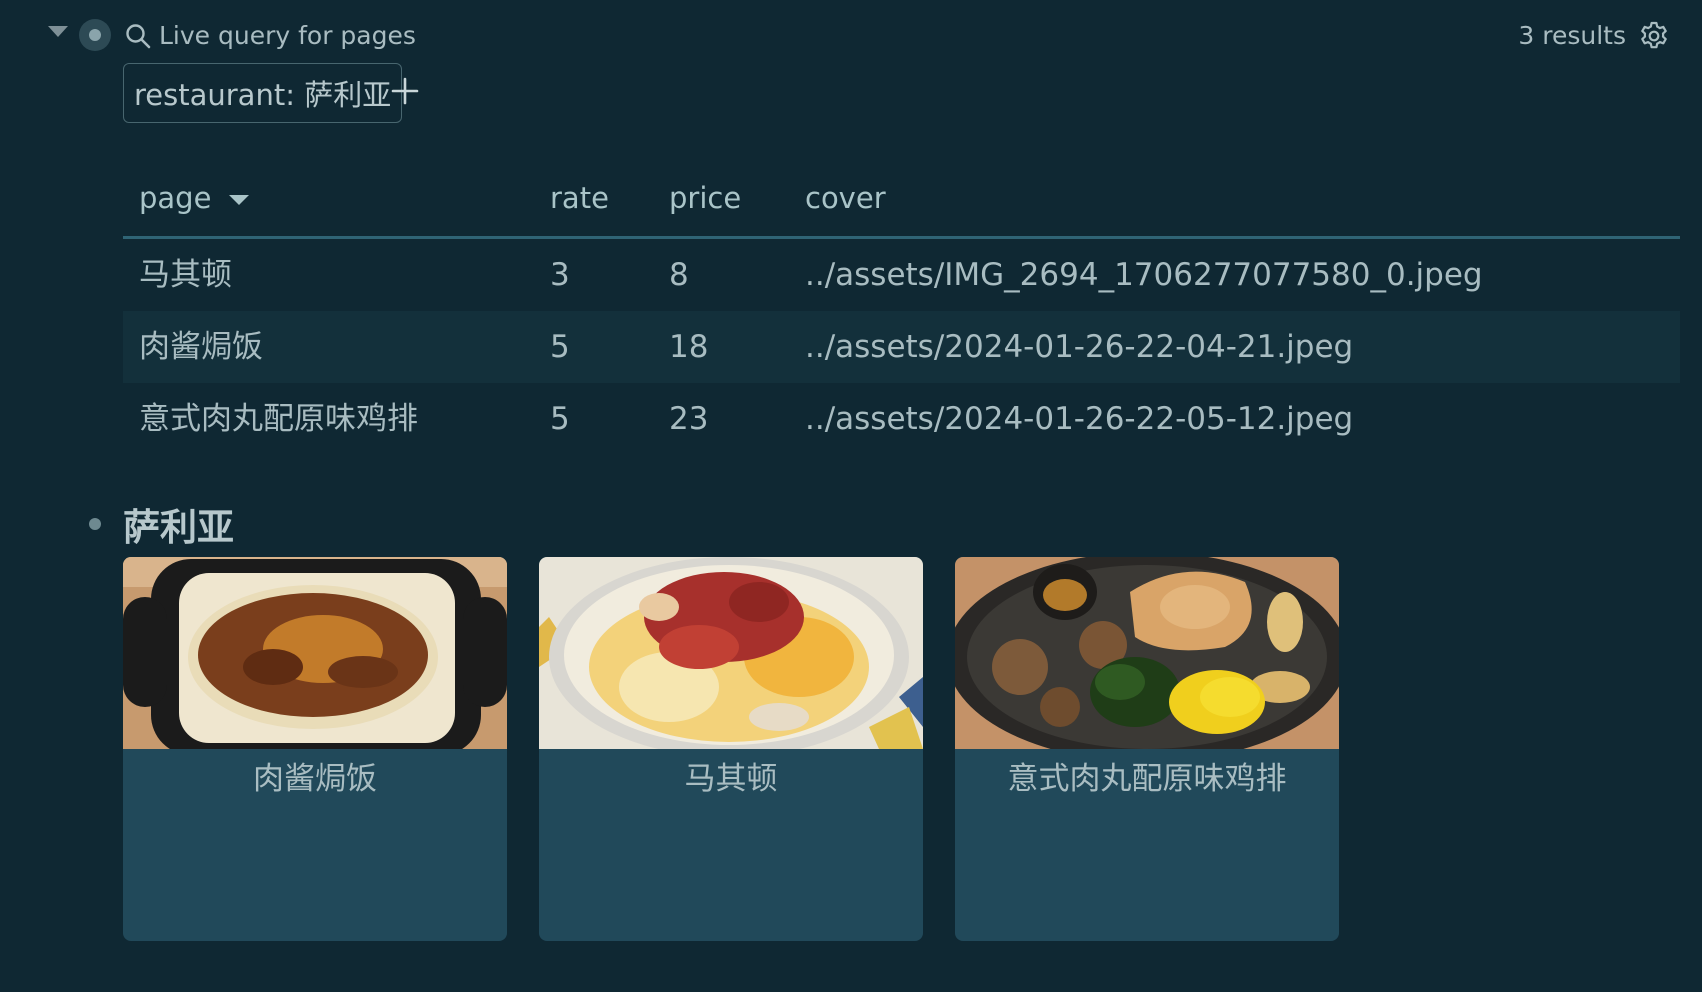 Image resolution: width=1702 pixels, height=992 pixels. Describe the element at coordinates (315, 653) in the screenshot. I see `gratin-photo` at that location.